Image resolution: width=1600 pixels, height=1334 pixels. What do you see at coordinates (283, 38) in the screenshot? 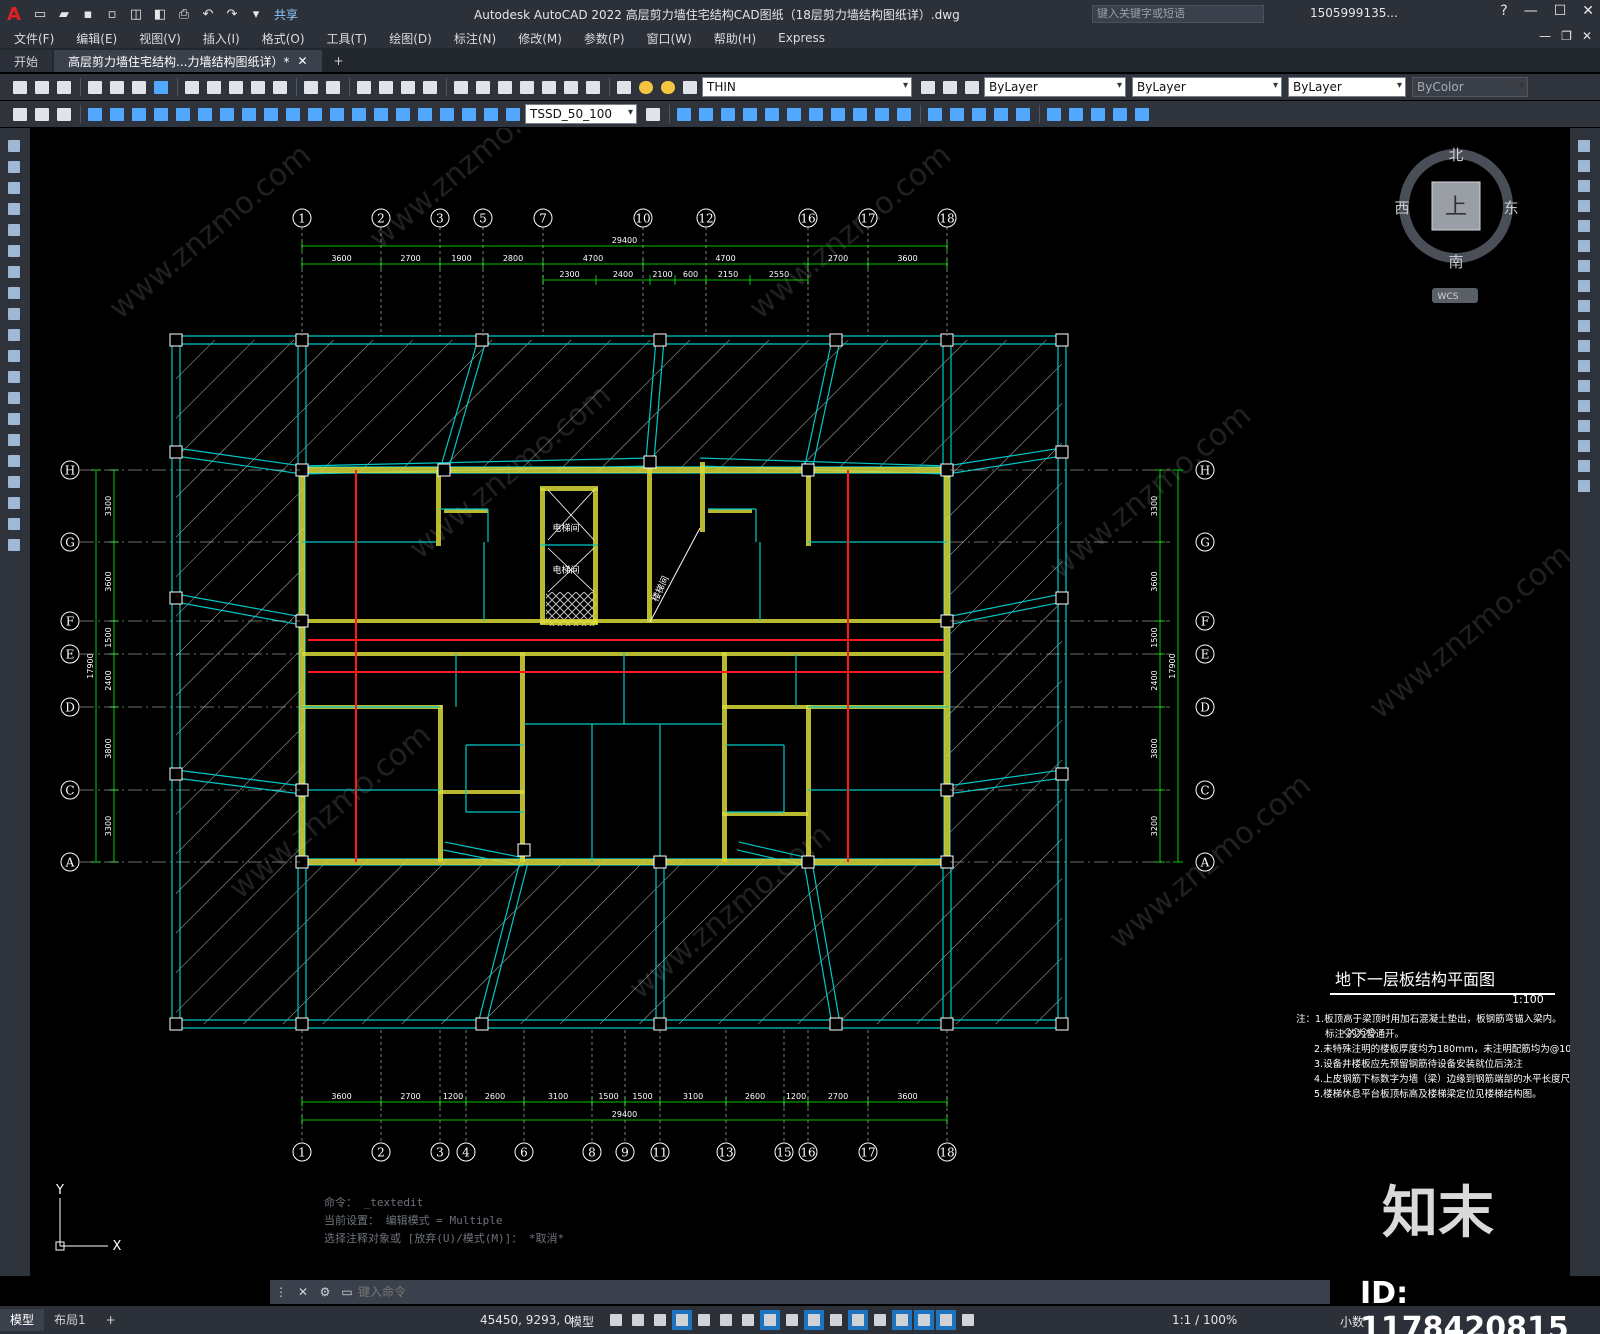
I see `menu-format: 格式(O)` at bounding box center [283, 38].